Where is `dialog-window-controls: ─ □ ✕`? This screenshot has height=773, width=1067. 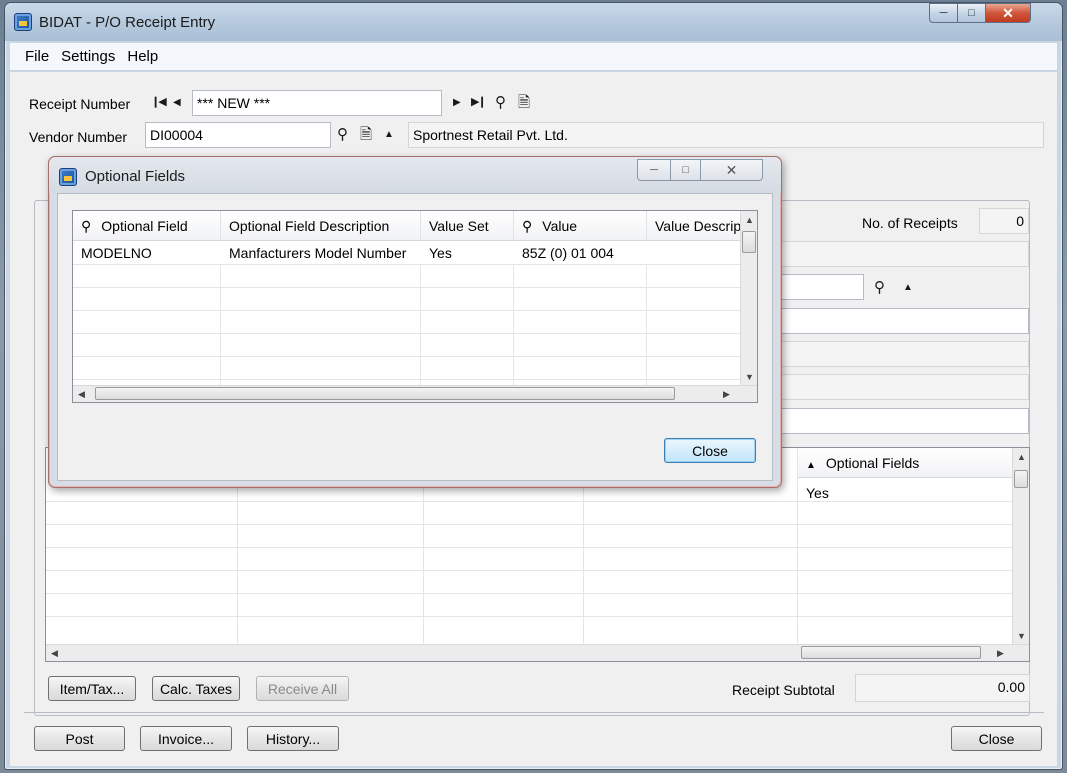 dialog-window-controls: ─ □ ✕ is located at coordinates (700, 170).